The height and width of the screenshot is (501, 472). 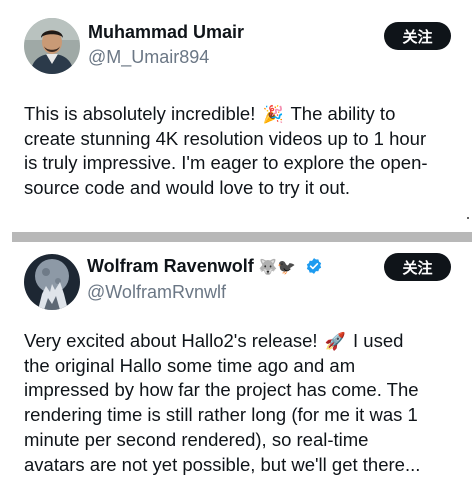 I want to click on tweet-text-segment: This is absolutely incredible!, so click(x=142, y=113).